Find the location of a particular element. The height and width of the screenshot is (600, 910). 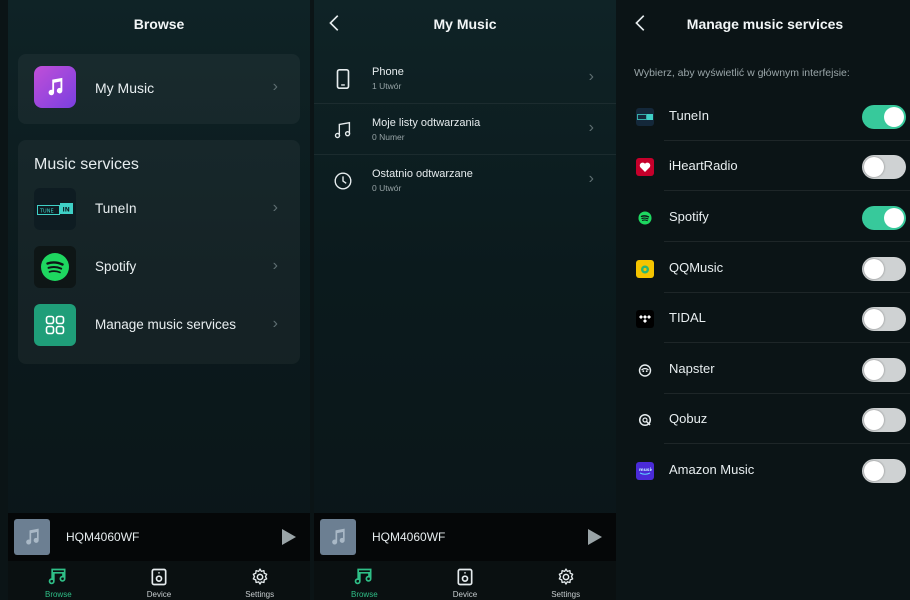

service-name: Qobuz is located at coordinates (688, 418).